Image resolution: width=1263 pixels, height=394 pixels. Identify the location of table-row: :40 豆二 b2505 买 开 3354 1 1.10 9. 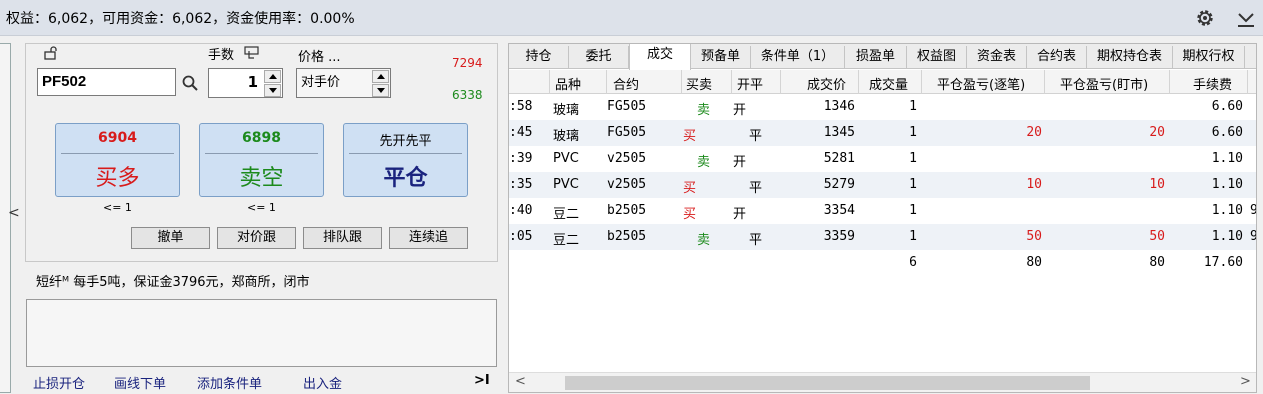
(882, 211).